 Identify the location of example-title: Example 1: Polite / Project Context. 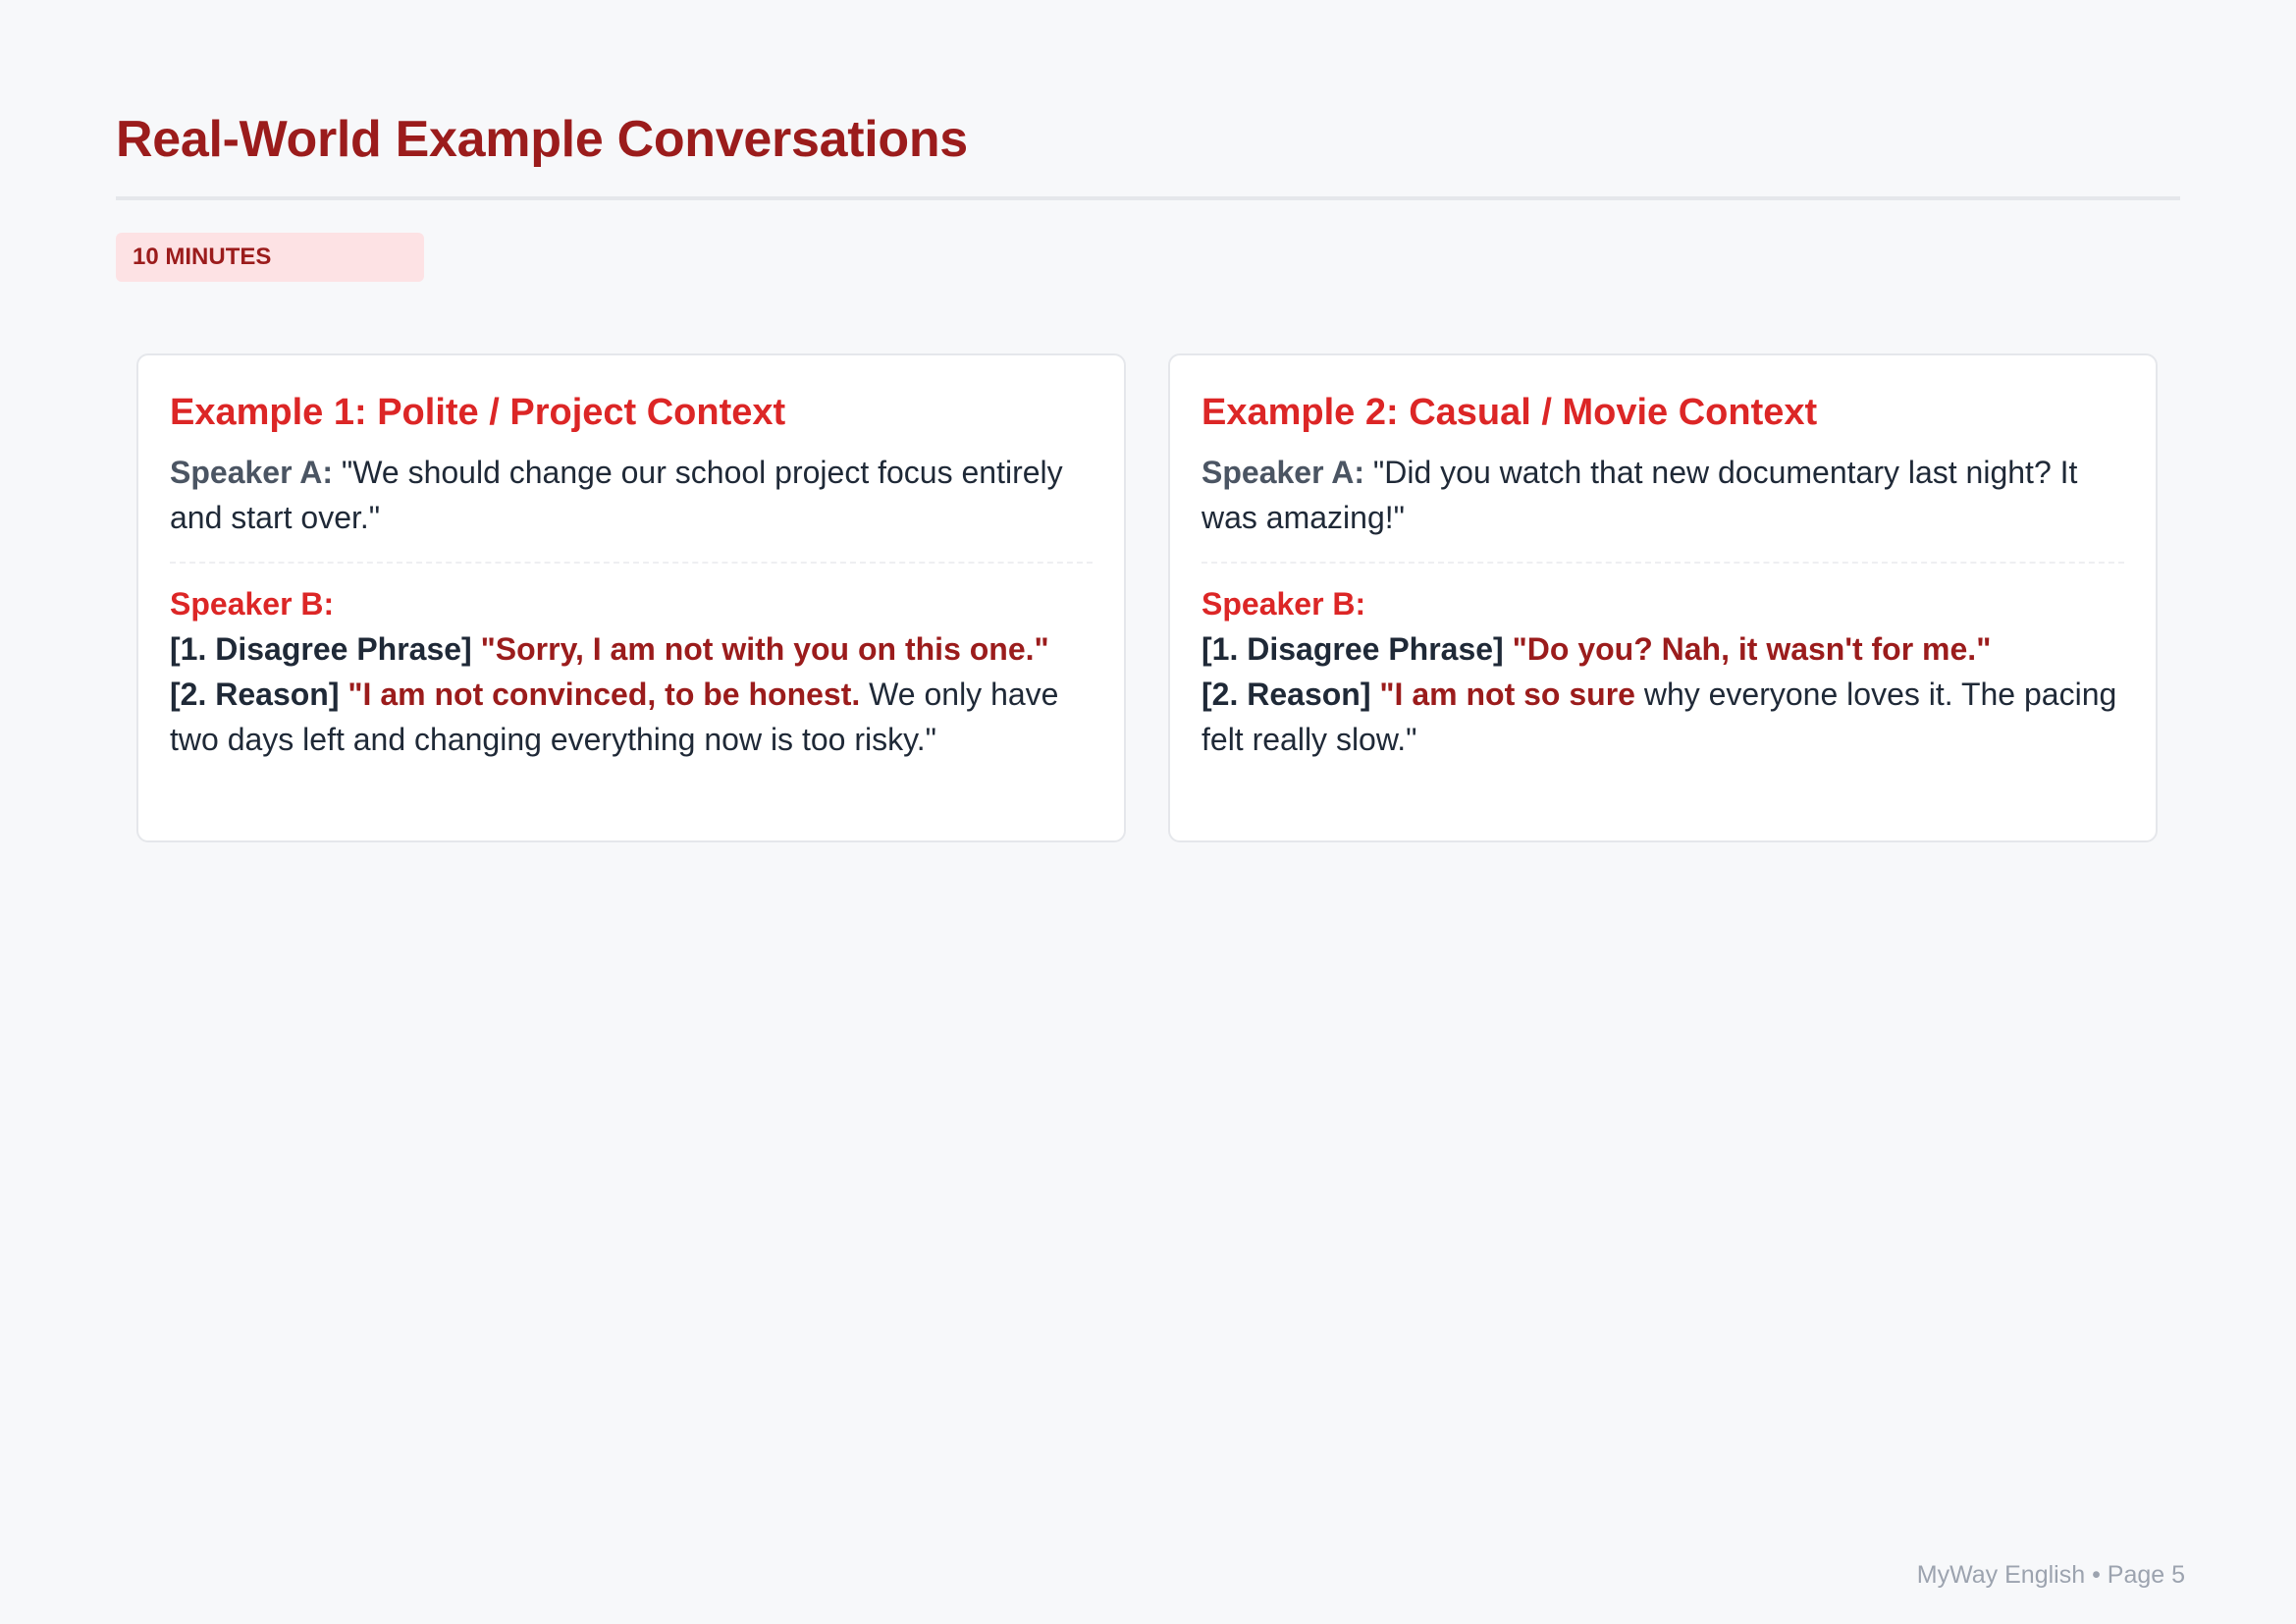
(478, 412).